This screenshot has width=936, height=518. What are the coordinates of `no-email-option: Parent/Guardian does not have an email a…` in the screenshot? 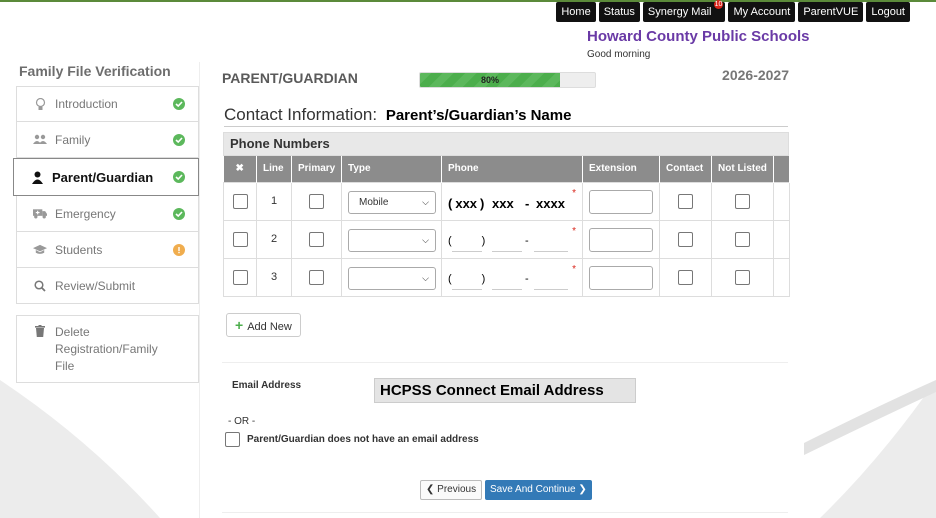 It's located at (352, 439).